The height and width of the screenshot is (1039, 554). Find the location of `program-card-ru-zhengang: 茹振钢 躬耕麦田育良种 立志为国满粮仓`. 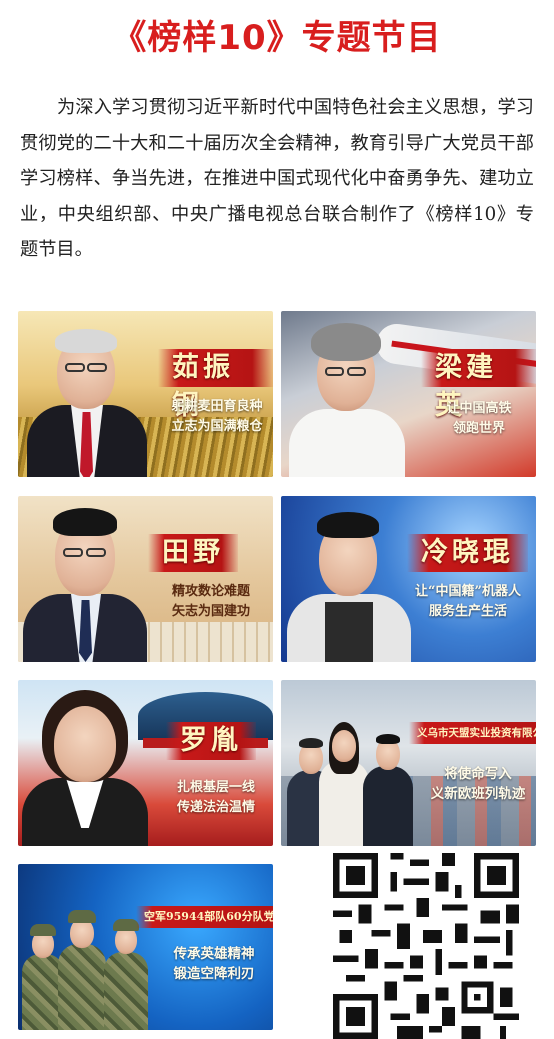

program-card-ru-zhengang: 茹振钢 躬耕麦田育良种 立志为国满粮仓 is located at coordinates (145, 394).